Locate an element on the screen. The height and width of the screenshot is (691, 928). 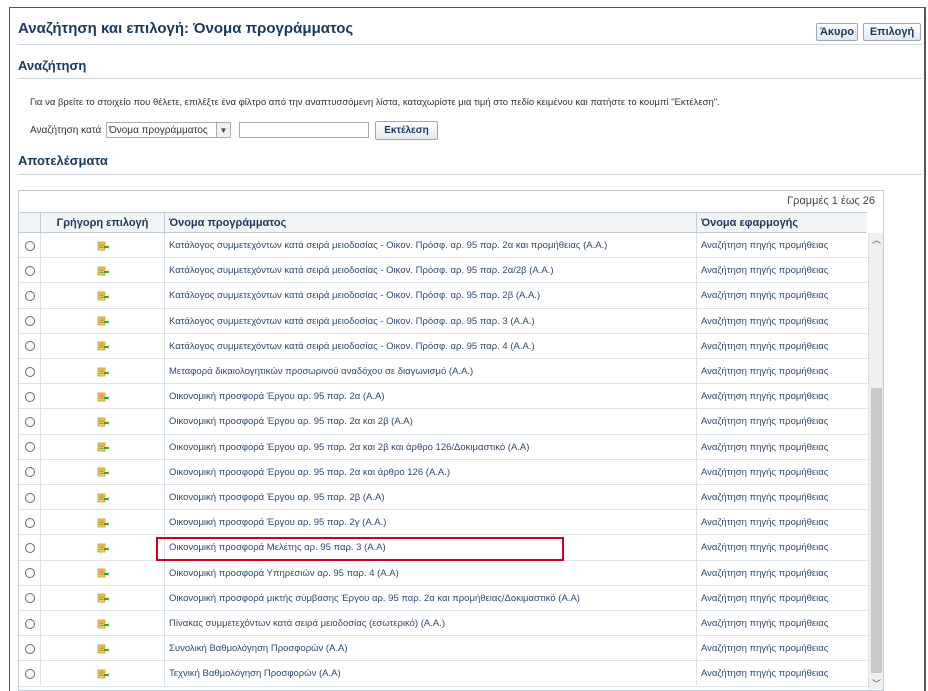
header-application-name: Όνομα εφαρμογής is located at coordinates (782, 222).